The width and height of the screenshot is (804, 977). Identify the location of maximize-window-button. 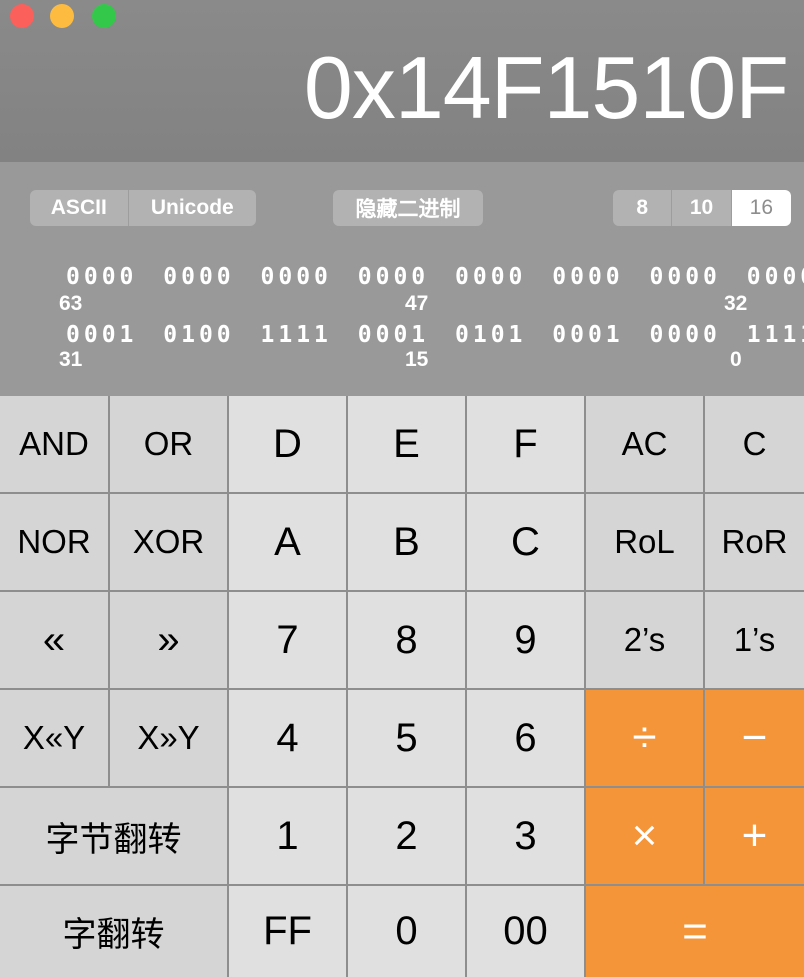
(104, 16).